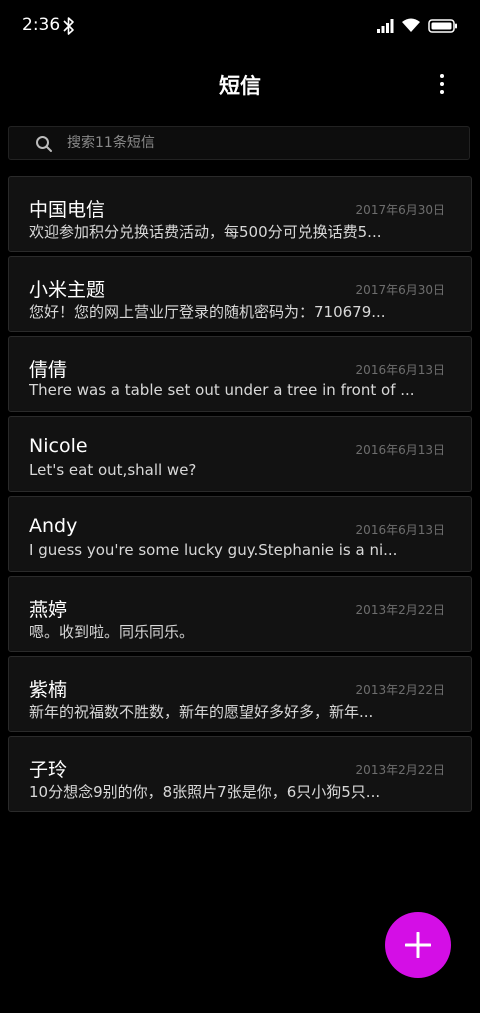 The width and height of the screenshot is (480, 1013). Describe the element at coordinates (257, 143) in the screenshot. I see `search-input` at that location.